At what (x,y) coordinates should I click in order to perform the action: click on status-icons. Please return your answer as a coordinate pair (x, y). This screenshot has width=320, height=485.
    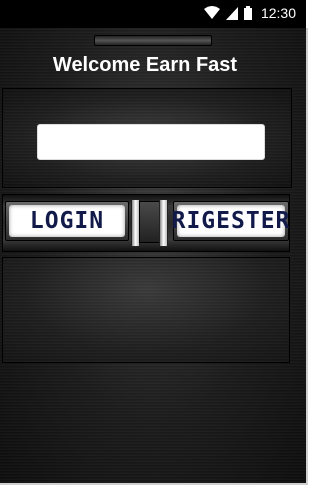
    Looking at the image, I should click on (228, 13).